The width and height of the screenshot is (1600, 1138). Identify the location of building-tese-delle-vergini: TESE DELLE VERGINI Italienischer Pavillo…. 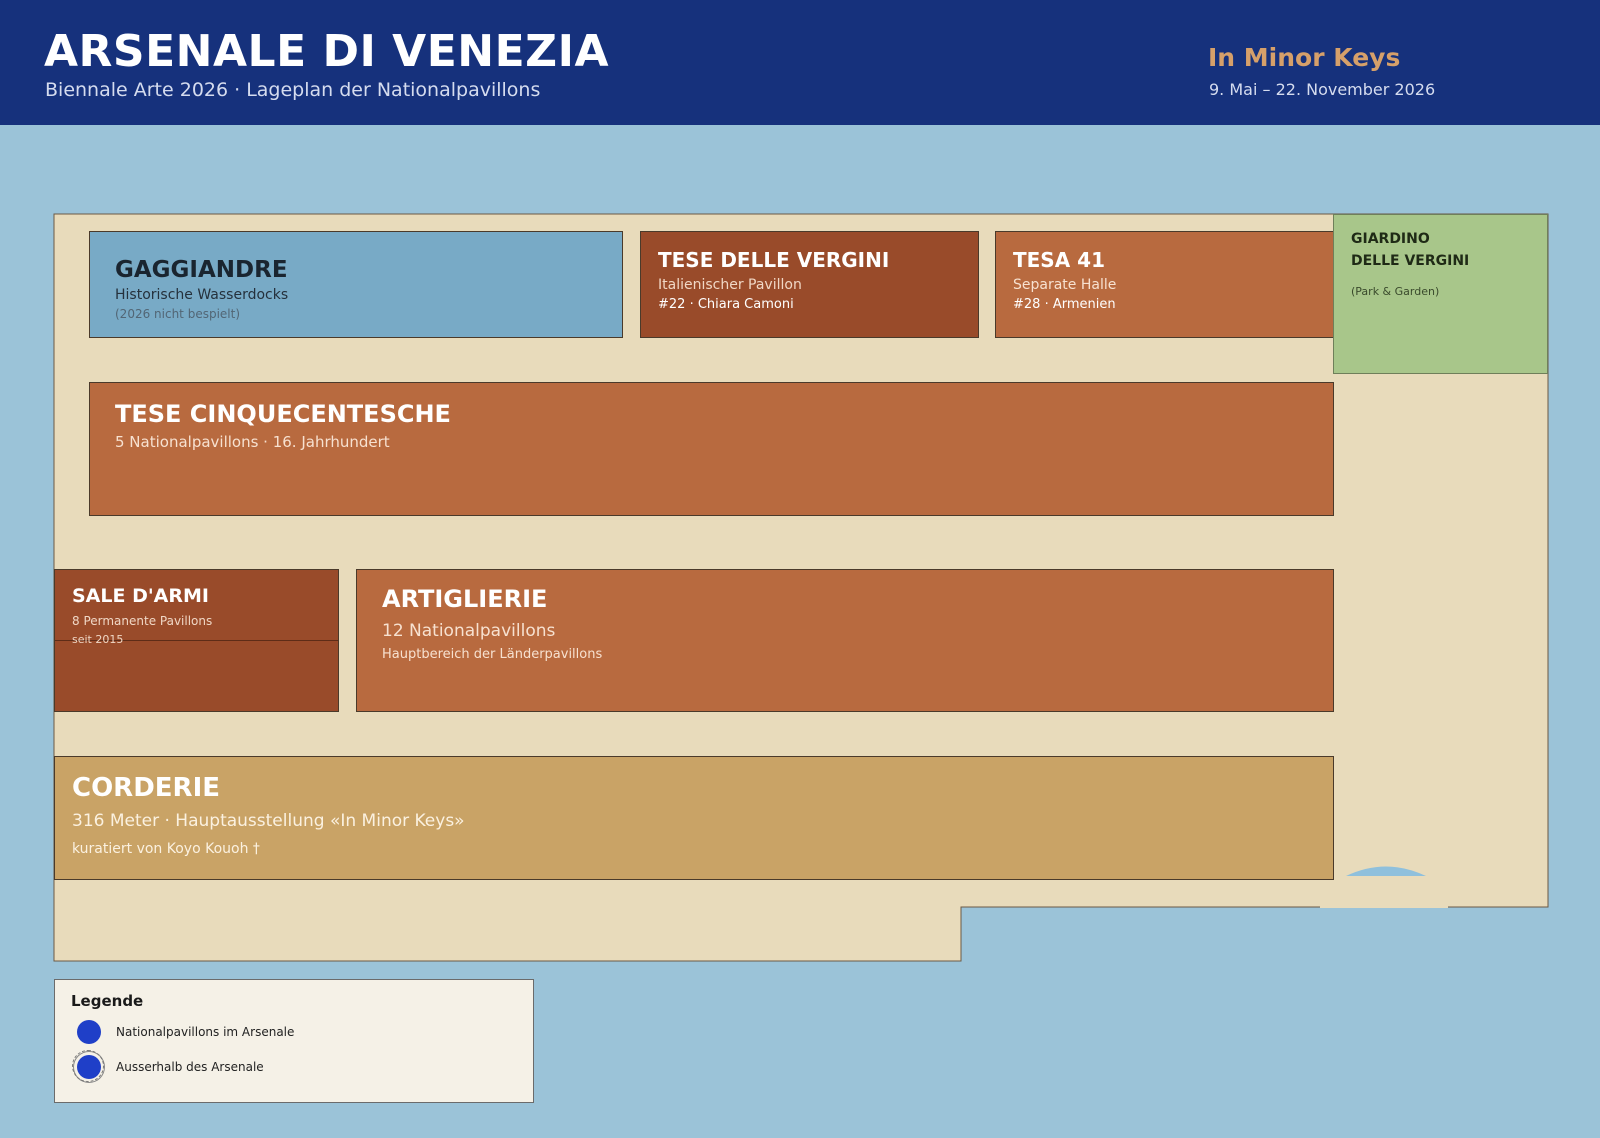
(809, 284).